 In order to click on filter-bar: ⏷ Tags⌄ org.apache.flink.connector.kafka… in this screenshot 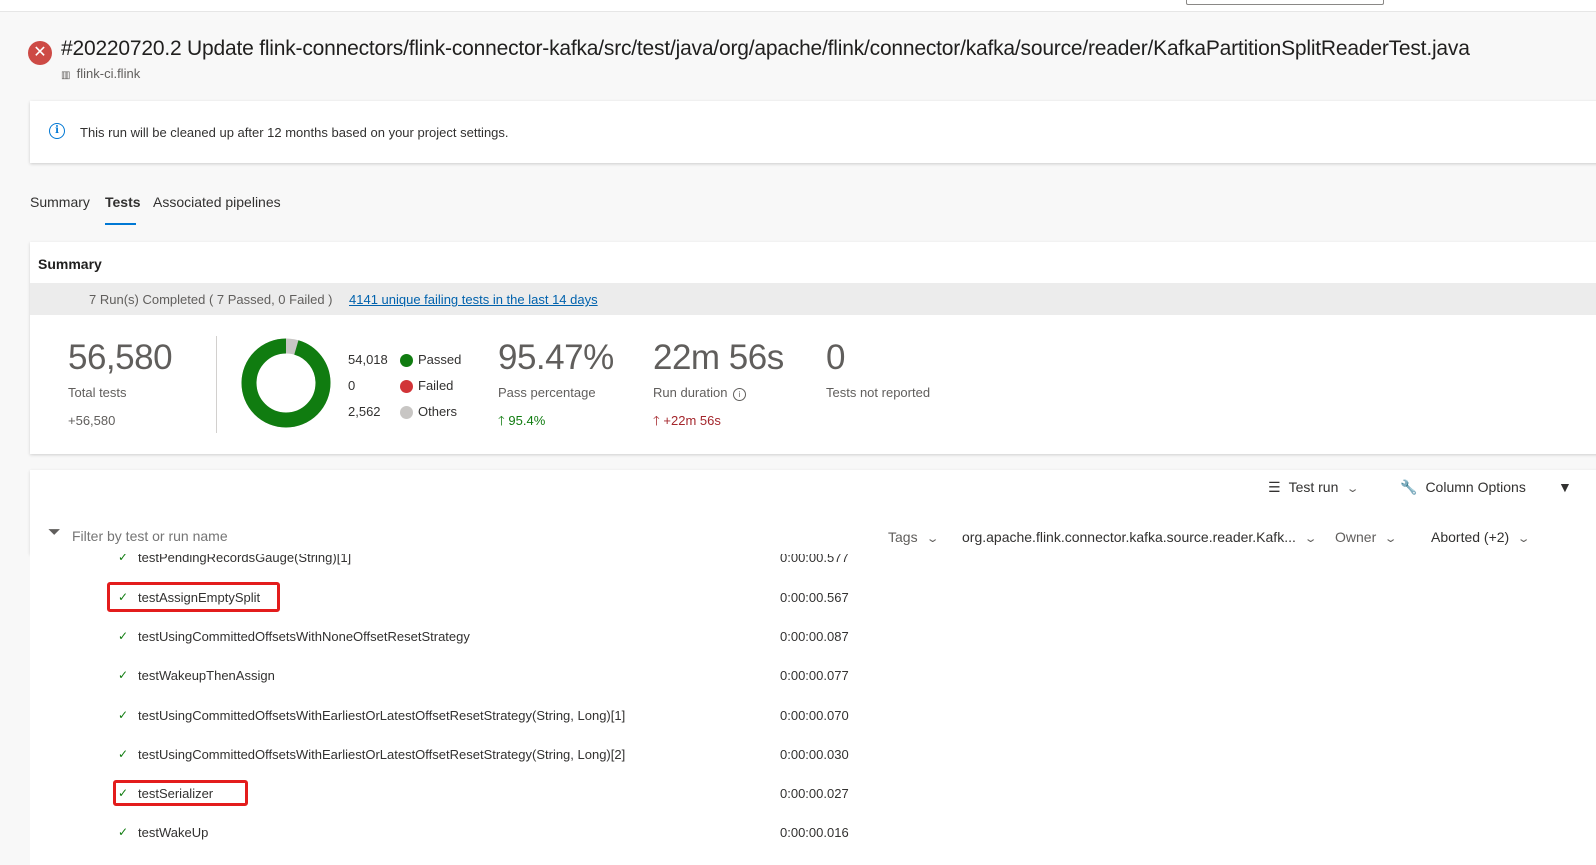, I will do `click(813, 536)`.